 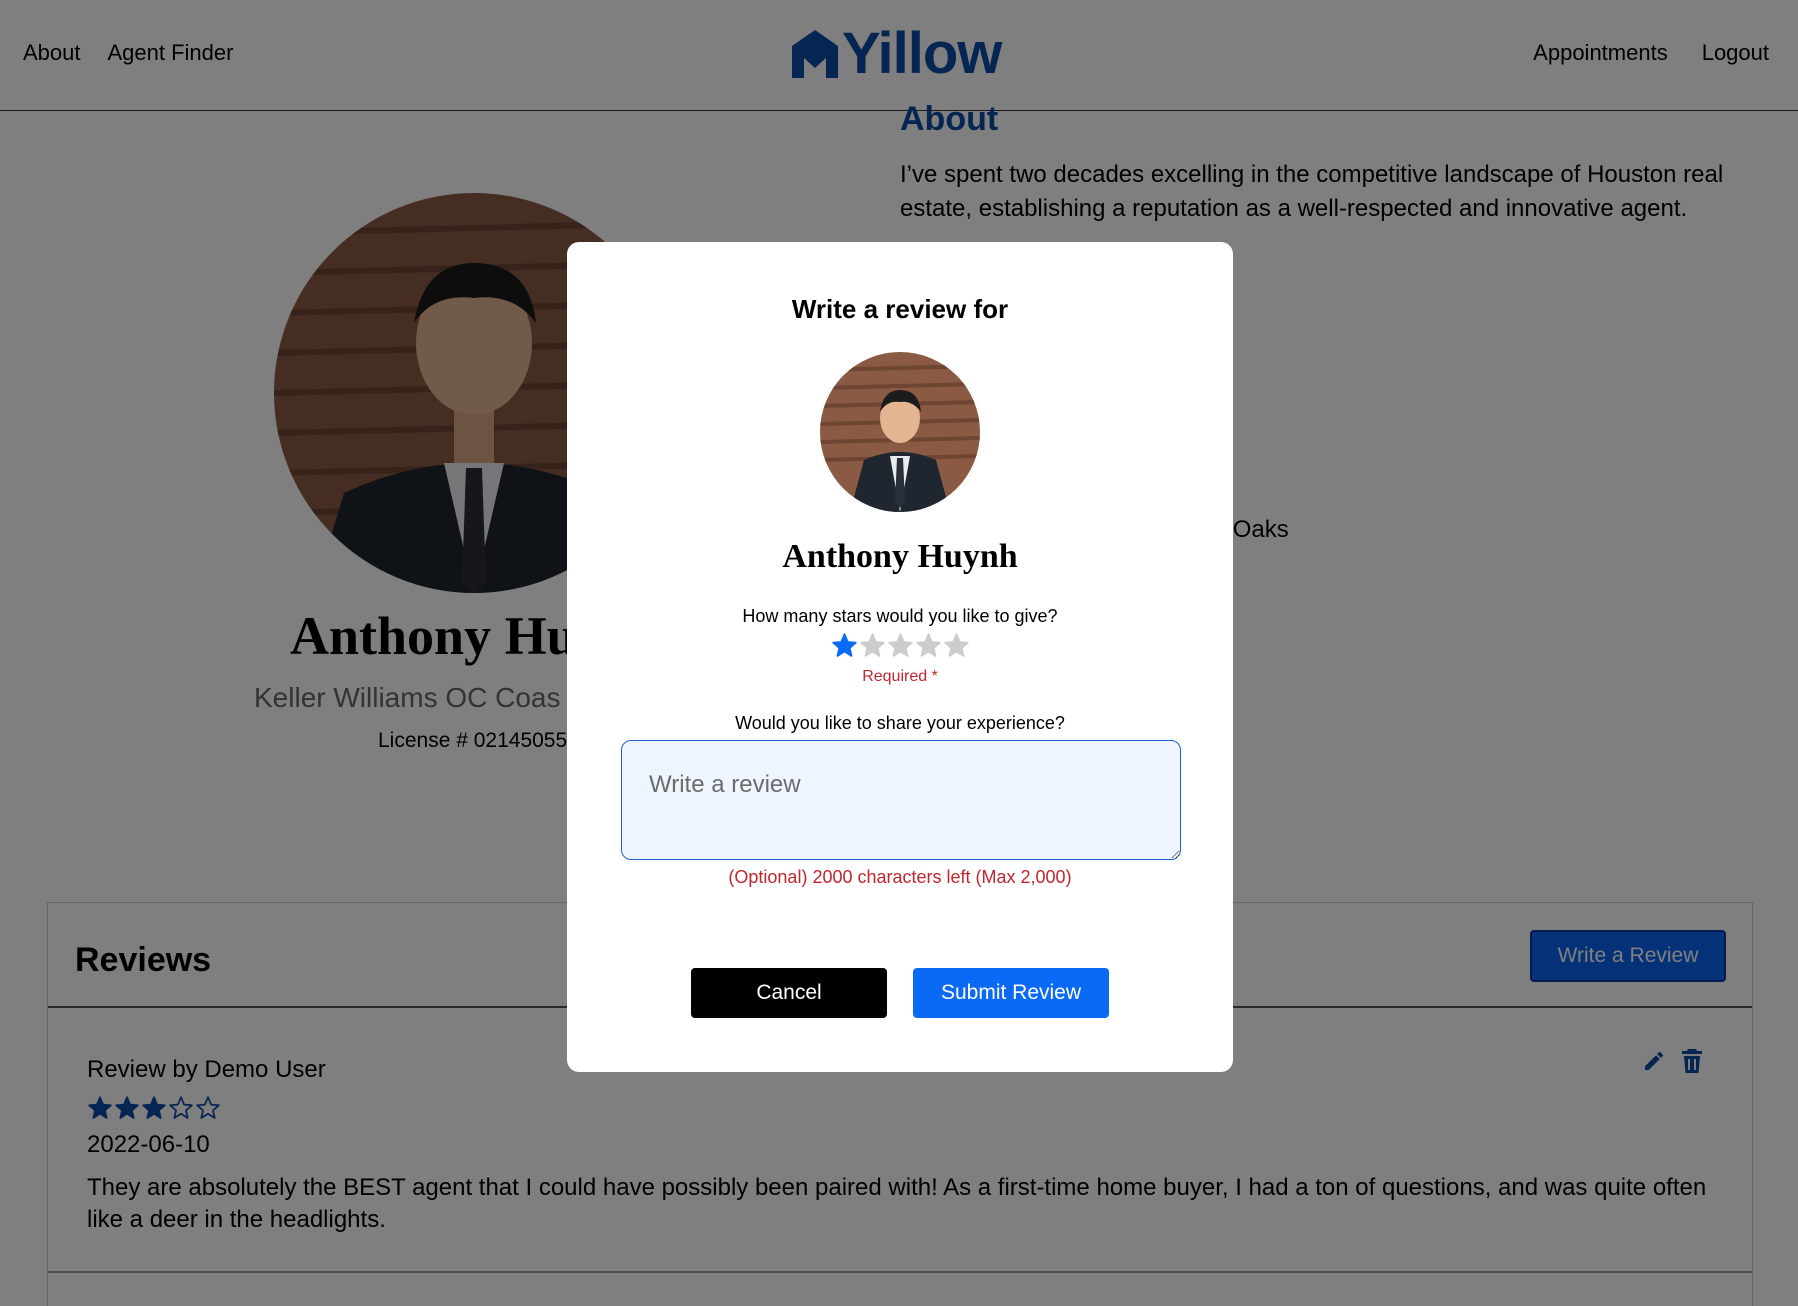 I want to click on required-note: Required *, so click(x=900, y=676).